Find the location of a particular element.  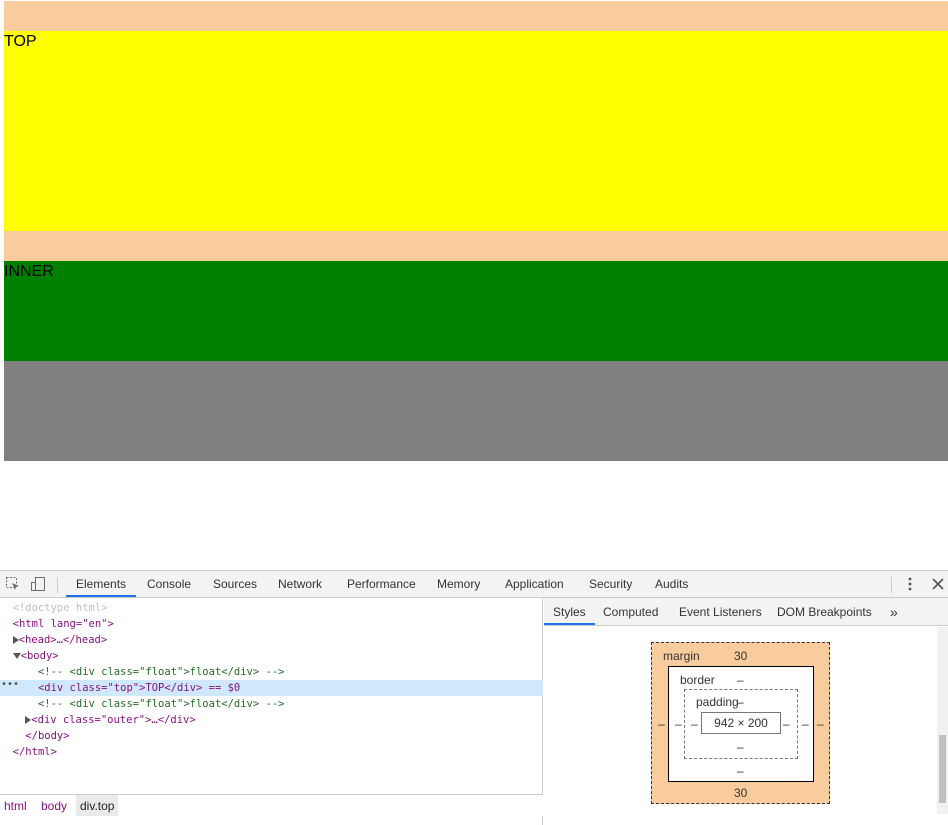

more-tabs-icon: » is located at coordinates (894, 611).